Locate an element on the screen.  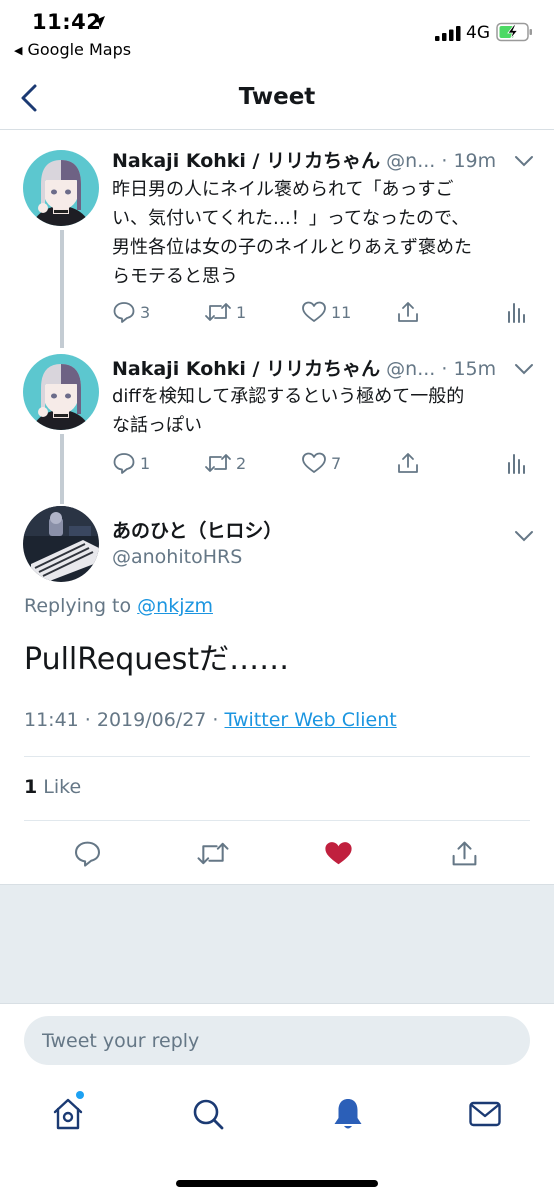
clock-time: 11:42 is located at coordinates (67, 22).